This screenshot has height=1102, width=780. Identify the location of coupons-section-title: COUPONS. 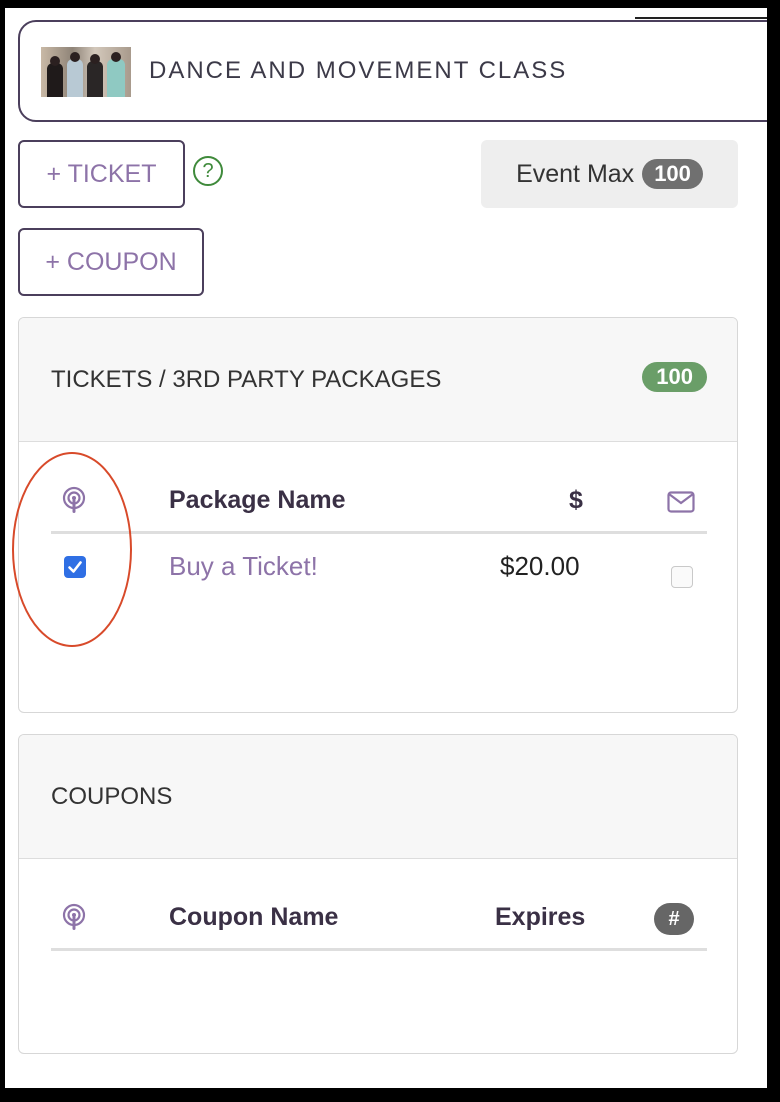
(112, 796).